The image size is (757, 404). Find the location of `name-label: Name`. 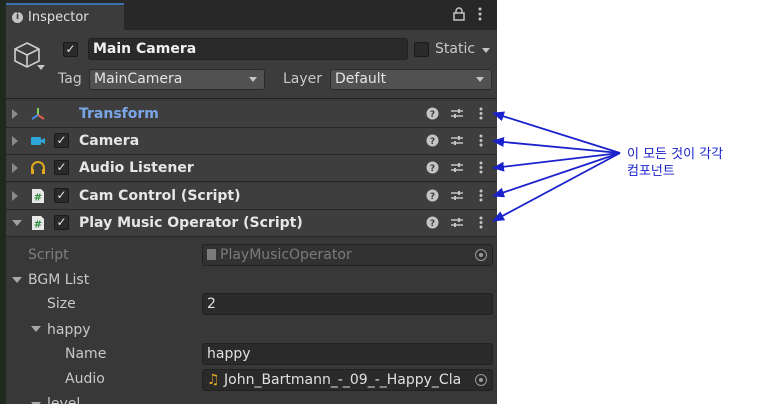

name-label: Name is located at coordinates (86, 354).